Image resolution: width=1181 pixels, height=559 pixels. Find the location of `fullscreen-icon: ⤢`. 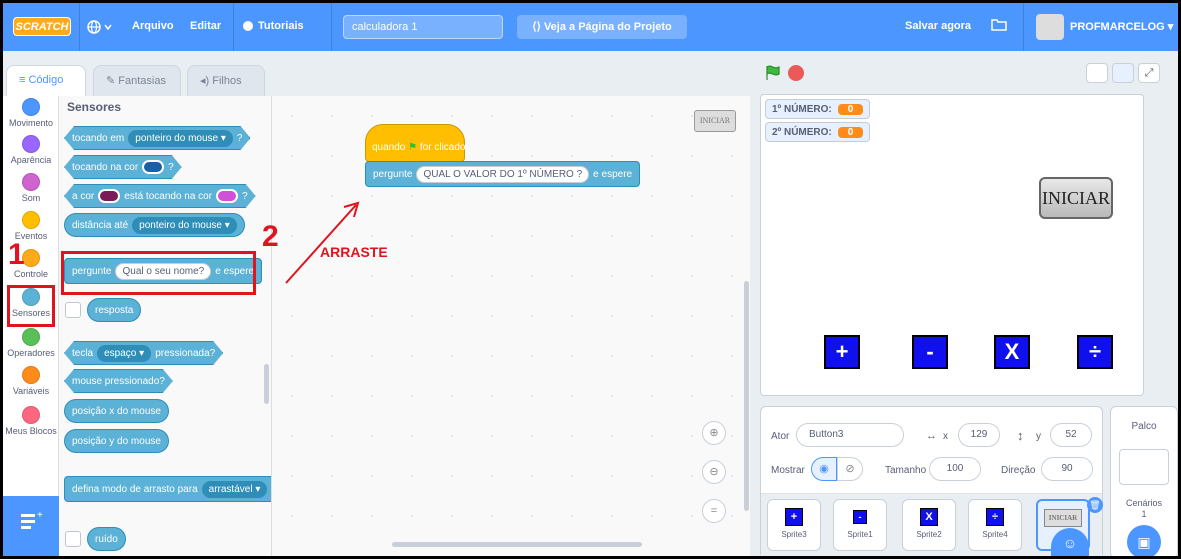

fullscreen-icon: ⤢ is located at coordinates (1149, 73).